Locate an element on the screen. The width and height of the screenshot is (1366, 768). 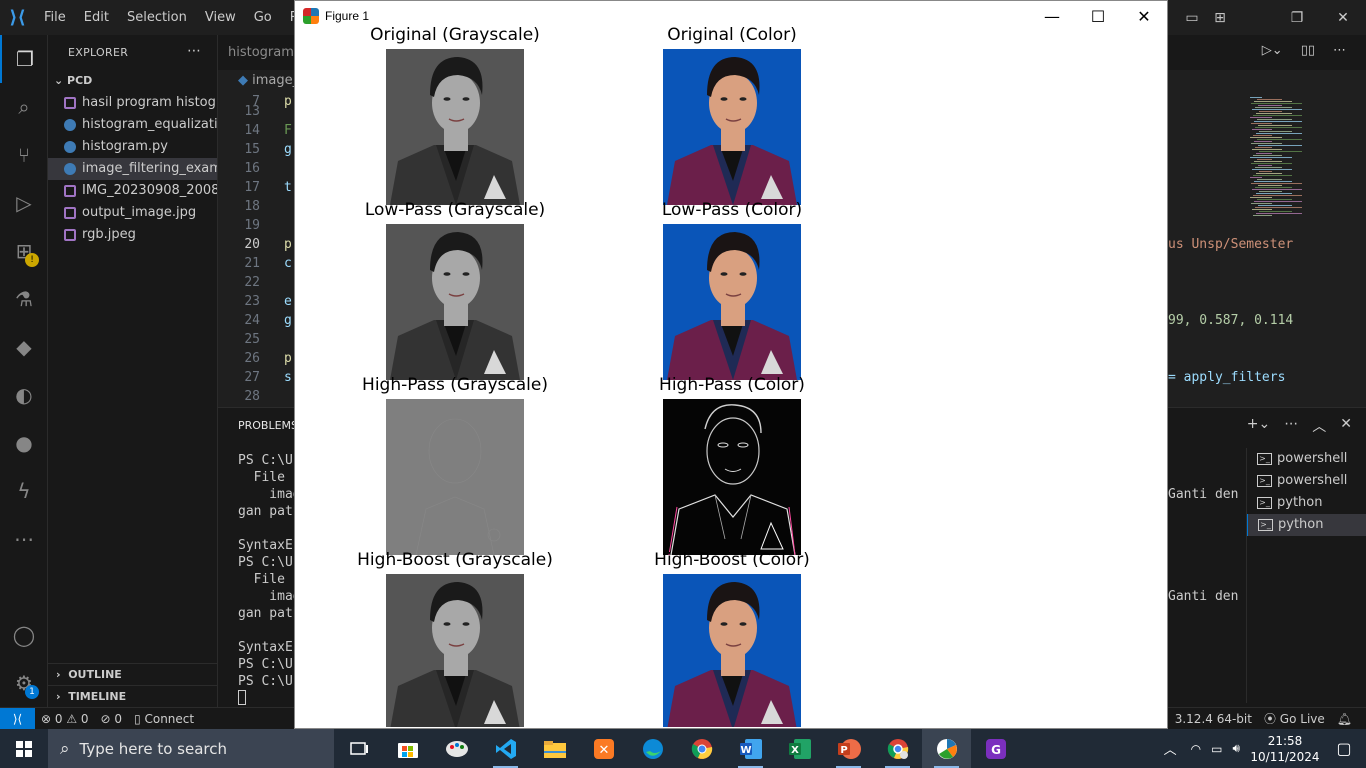
panel-more-icon: ⋯ is located at coordinates (1291, 426).